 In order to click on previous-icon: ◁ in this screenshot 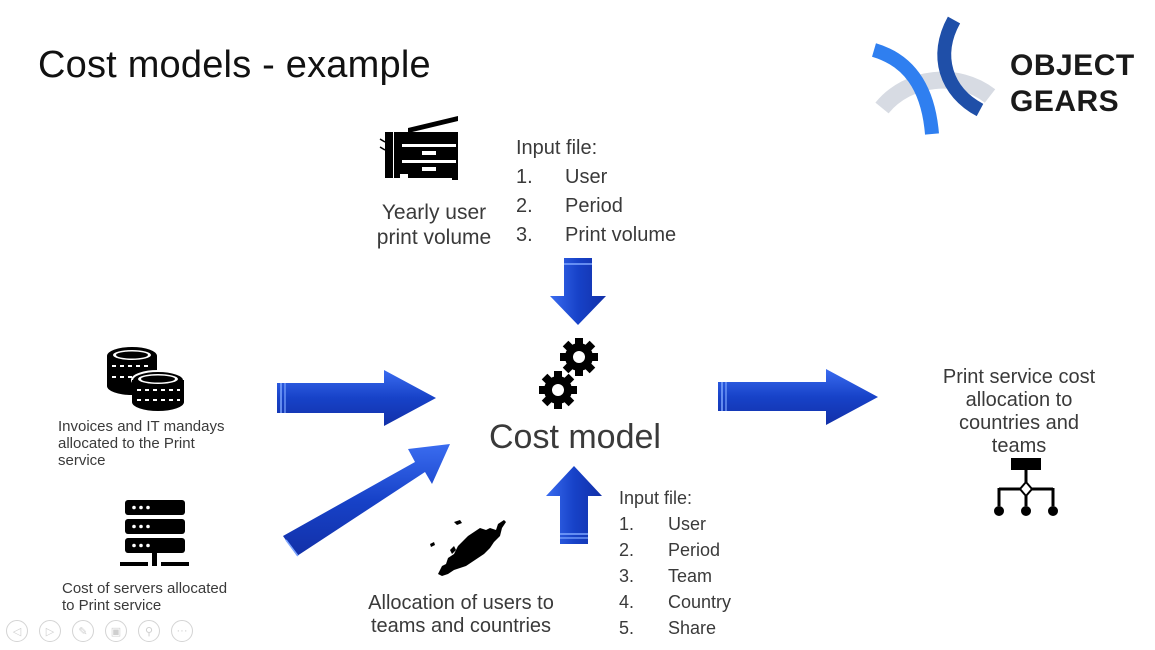, I will do `click(17, 631)`.